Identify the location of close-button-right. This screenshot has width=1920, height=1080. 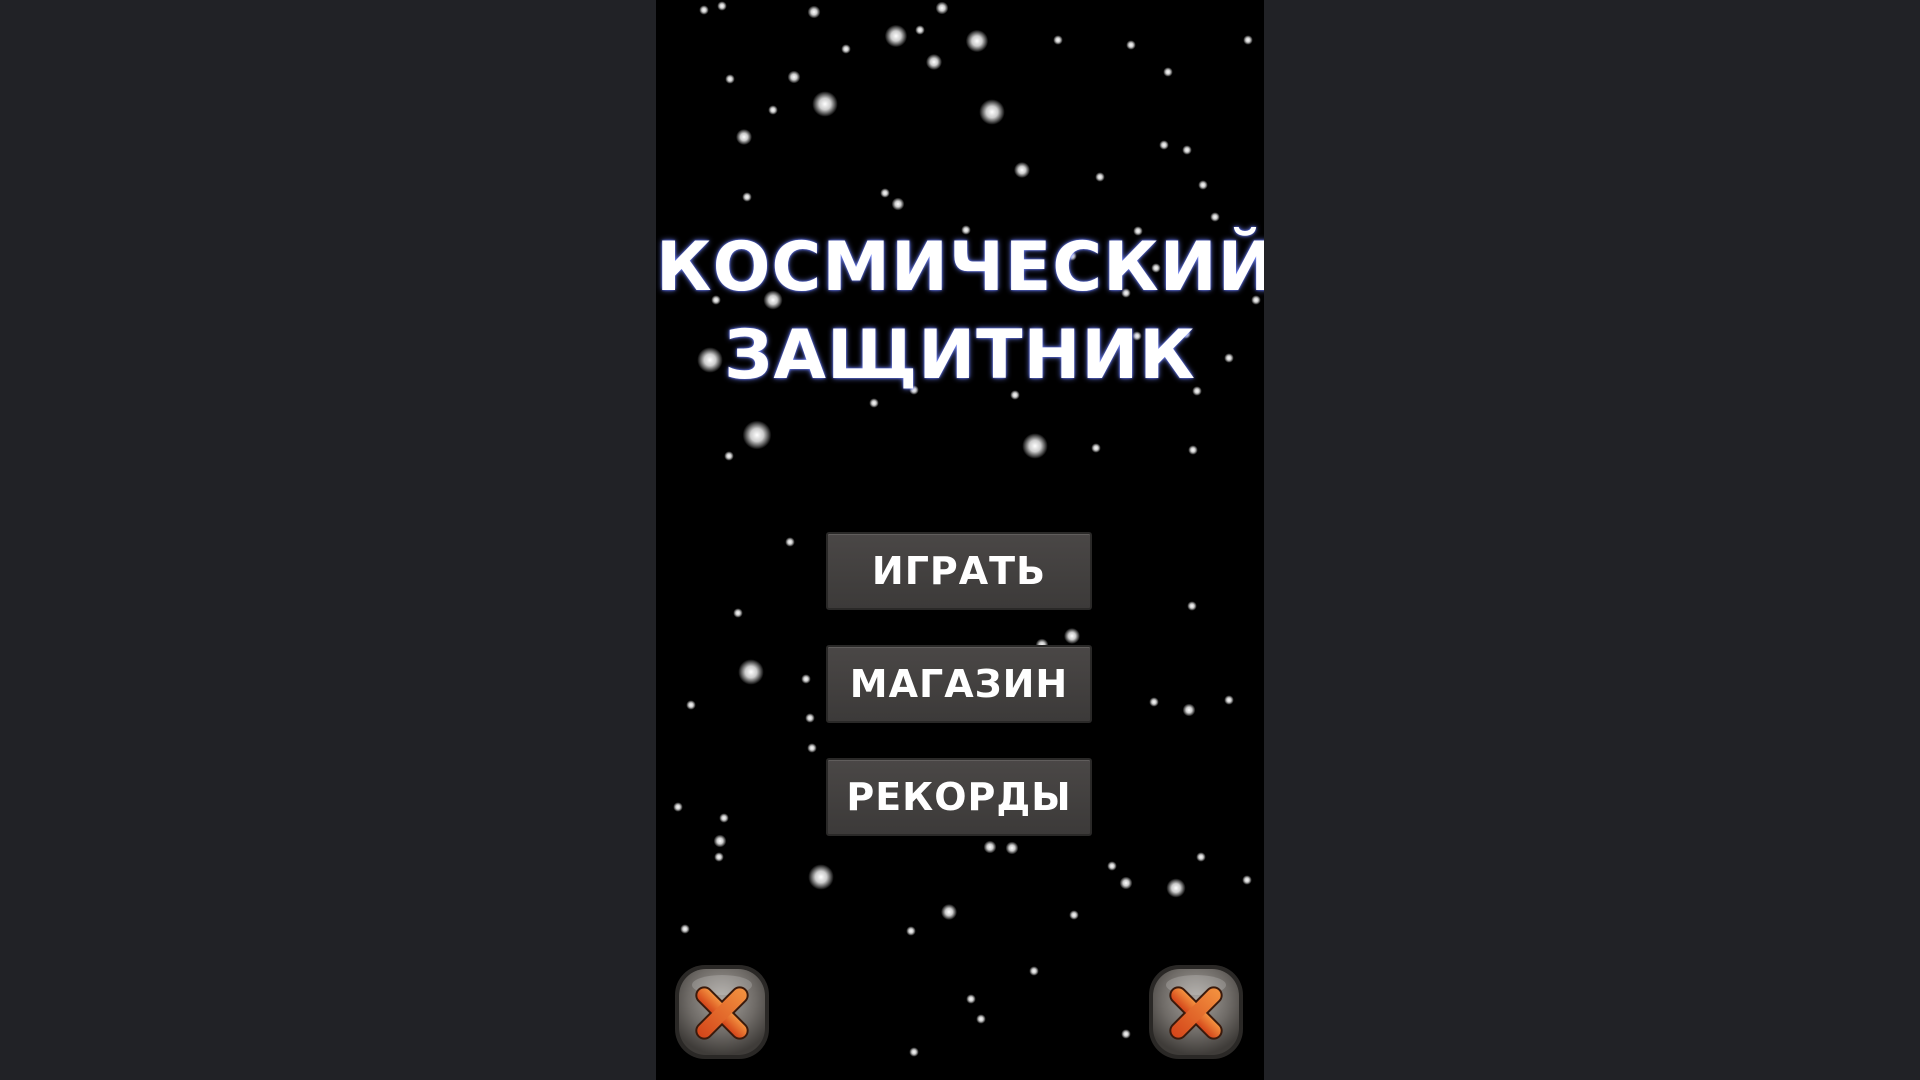
(1196, 1012).